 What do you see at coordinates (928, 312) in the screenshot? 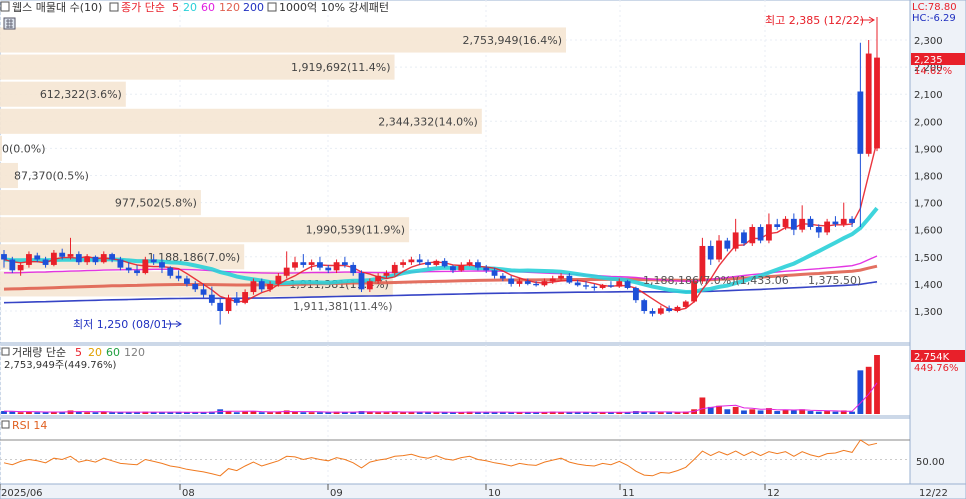
I see `price-tick-label: 1,300` at bounding box center [928, 312].